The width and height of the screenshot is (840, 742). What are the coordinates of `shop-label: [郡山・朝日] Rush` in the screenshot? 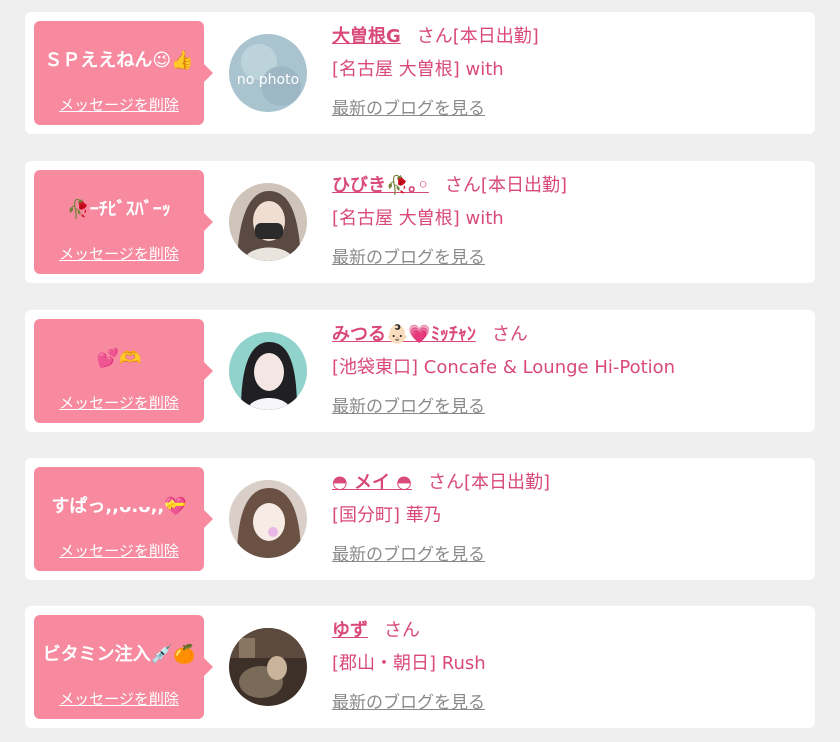 It's located at (409, 663).